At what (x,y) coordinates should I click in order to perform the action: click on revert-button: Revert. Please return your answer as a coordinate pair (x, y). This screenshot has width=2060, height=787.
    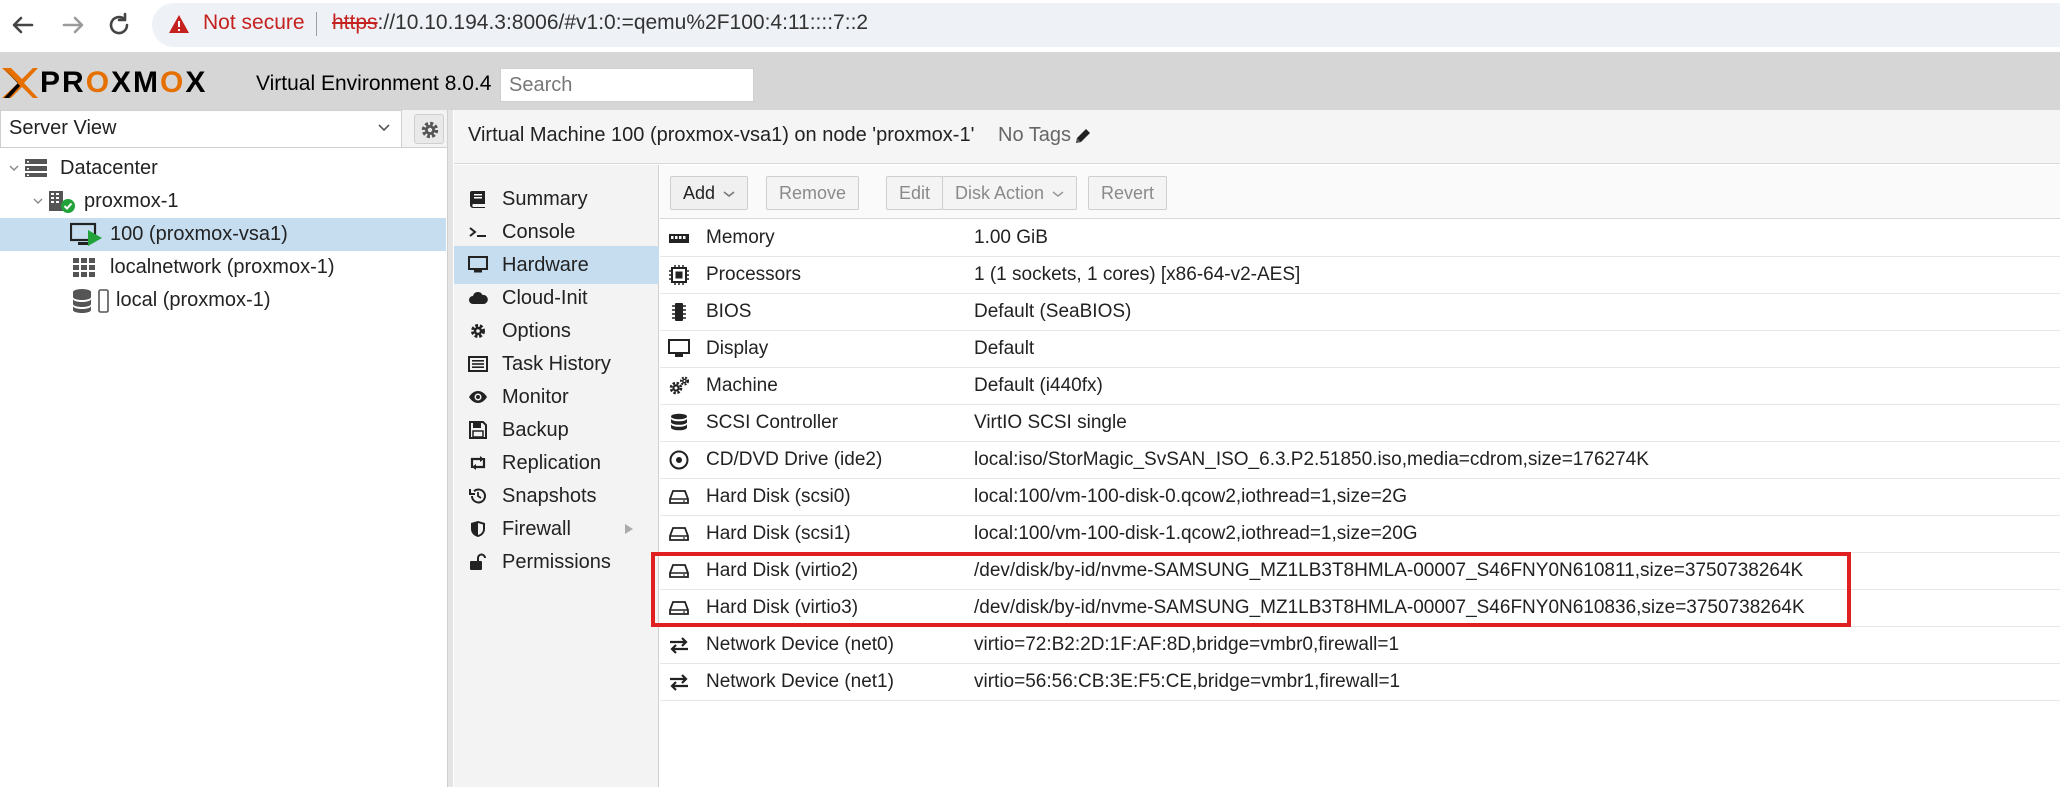
    Looking at the image, I should click on (1128, 193).